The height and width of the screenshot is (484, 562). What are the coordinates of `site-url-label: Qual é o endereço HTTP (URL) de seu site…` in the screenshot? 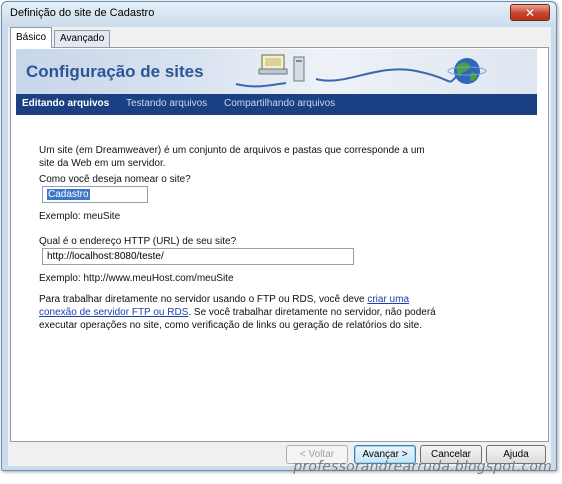 It's located at (138, 241).